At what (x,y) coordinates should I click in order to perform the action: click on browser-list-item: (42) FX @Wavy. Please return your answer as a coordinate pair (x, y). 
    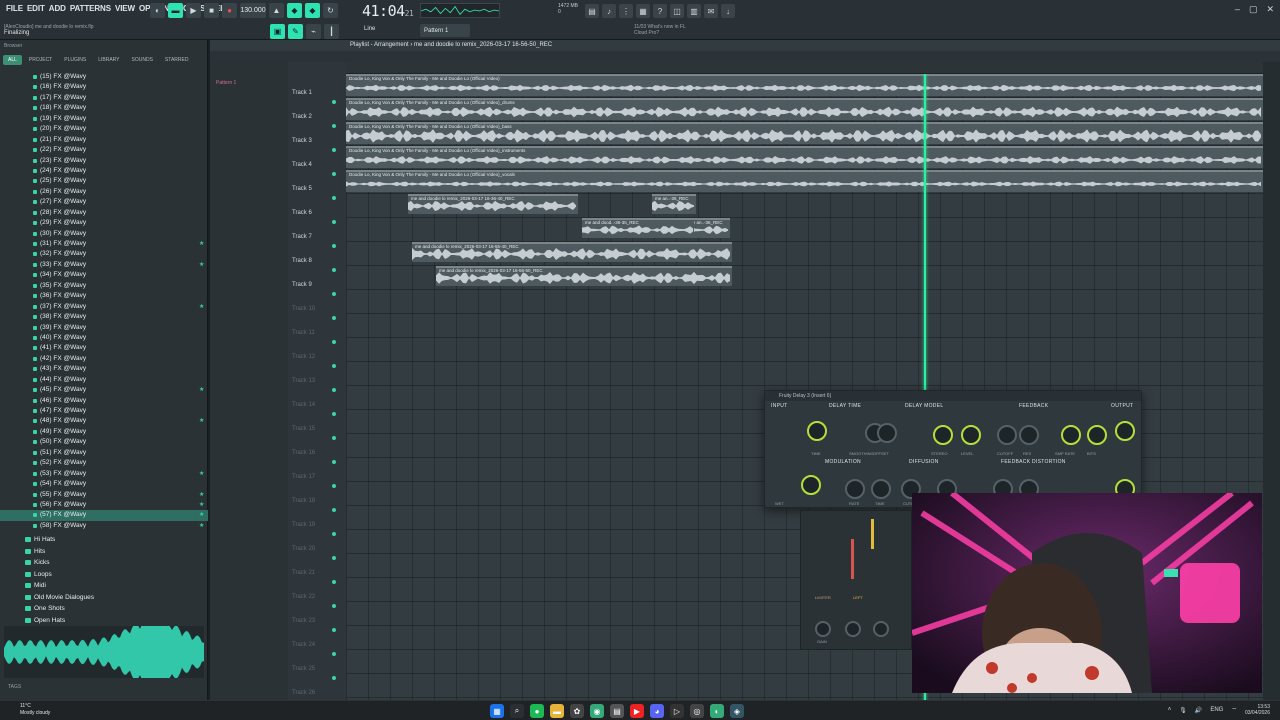
    Looking at the image, I should click on (104, 359).